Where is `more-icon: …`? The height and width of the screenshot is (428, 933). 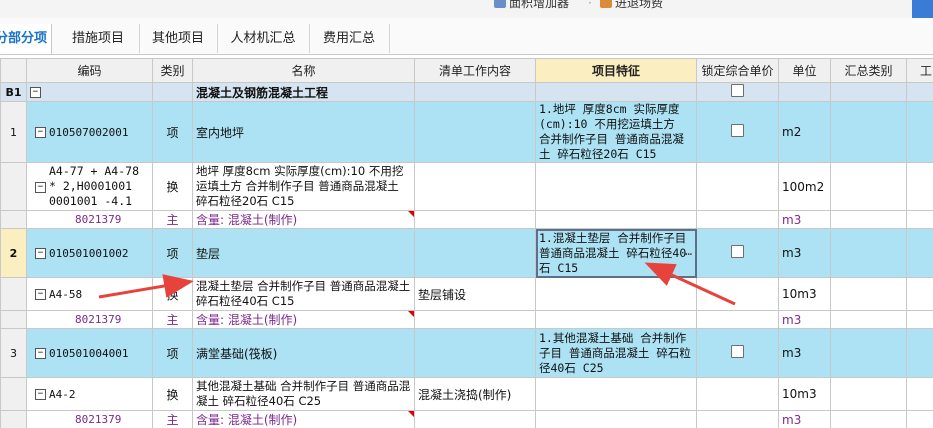 more-icon: … is located at coordinates (688, 251).